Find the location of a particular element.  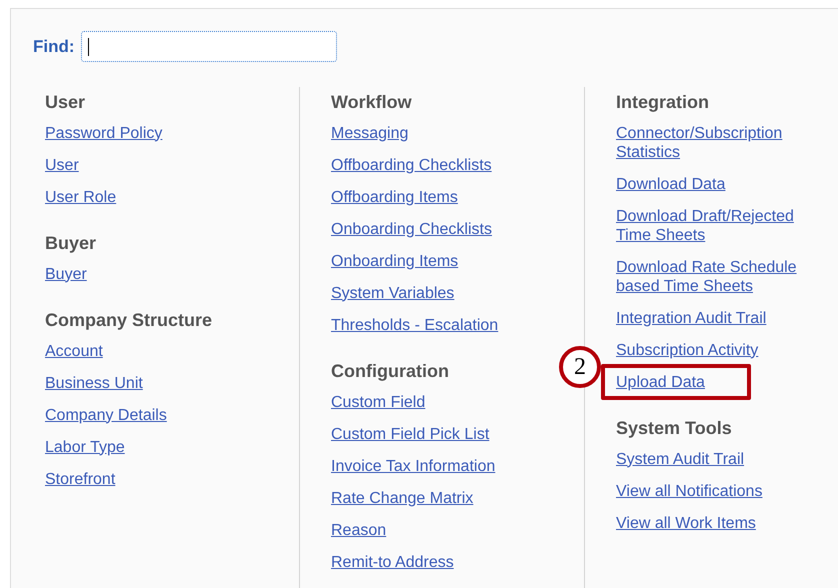

section-heading: User is located at coordinates (65, 102).